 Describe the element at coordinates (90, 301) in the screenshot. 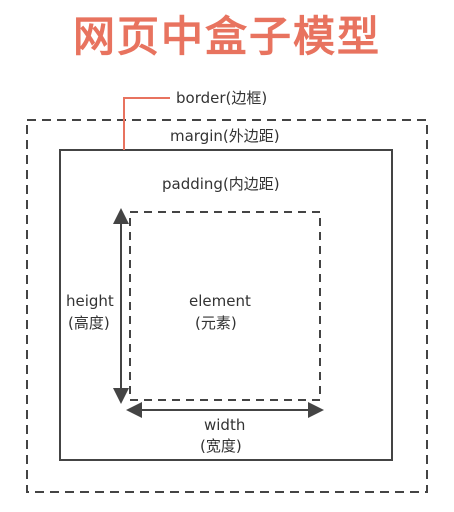

I see `height-label: height` at that location.